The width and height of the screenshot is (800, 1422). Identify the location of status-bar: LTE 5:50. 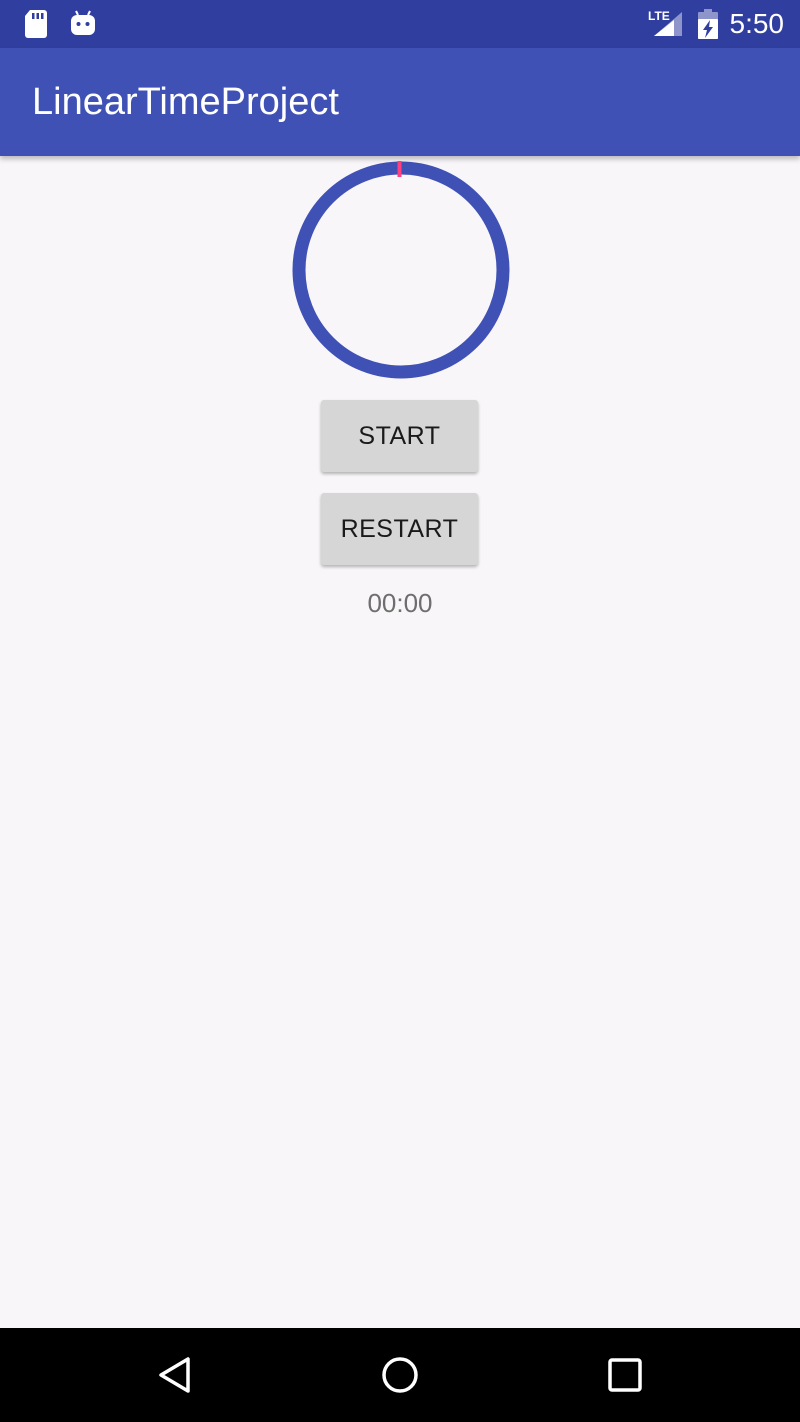
(400, 24).